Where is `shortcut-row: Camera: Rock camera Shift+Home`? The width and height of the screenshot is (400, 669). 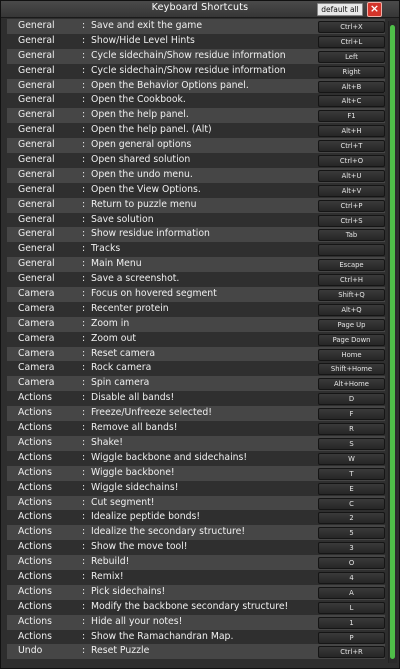 shortcut-row: Camera: Rock camera Shift+Home is located at coordinates (196, 369).